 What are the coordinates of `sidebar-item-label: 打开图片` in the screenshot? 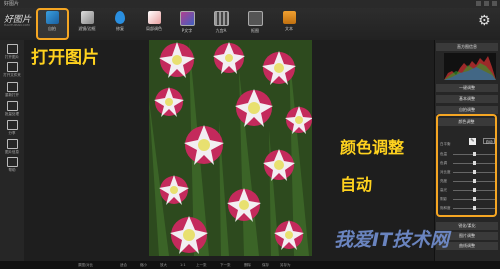 It's located at (12, 57).